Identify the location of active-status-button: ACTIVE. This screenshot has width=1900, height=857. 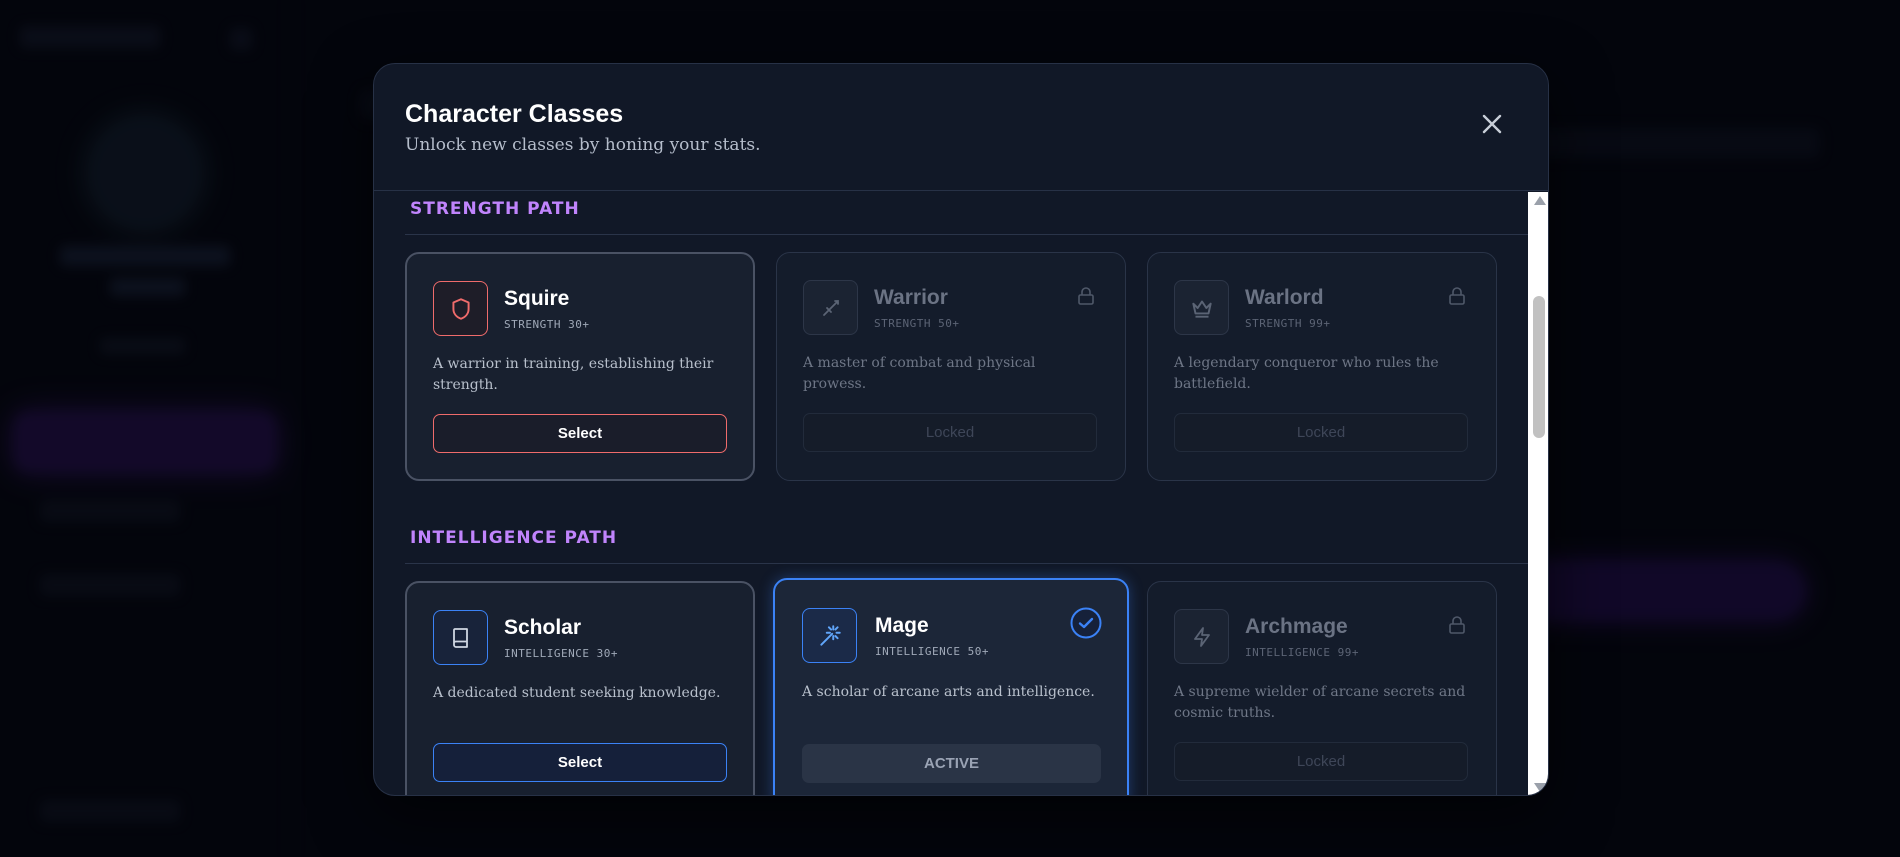
(951, 763).